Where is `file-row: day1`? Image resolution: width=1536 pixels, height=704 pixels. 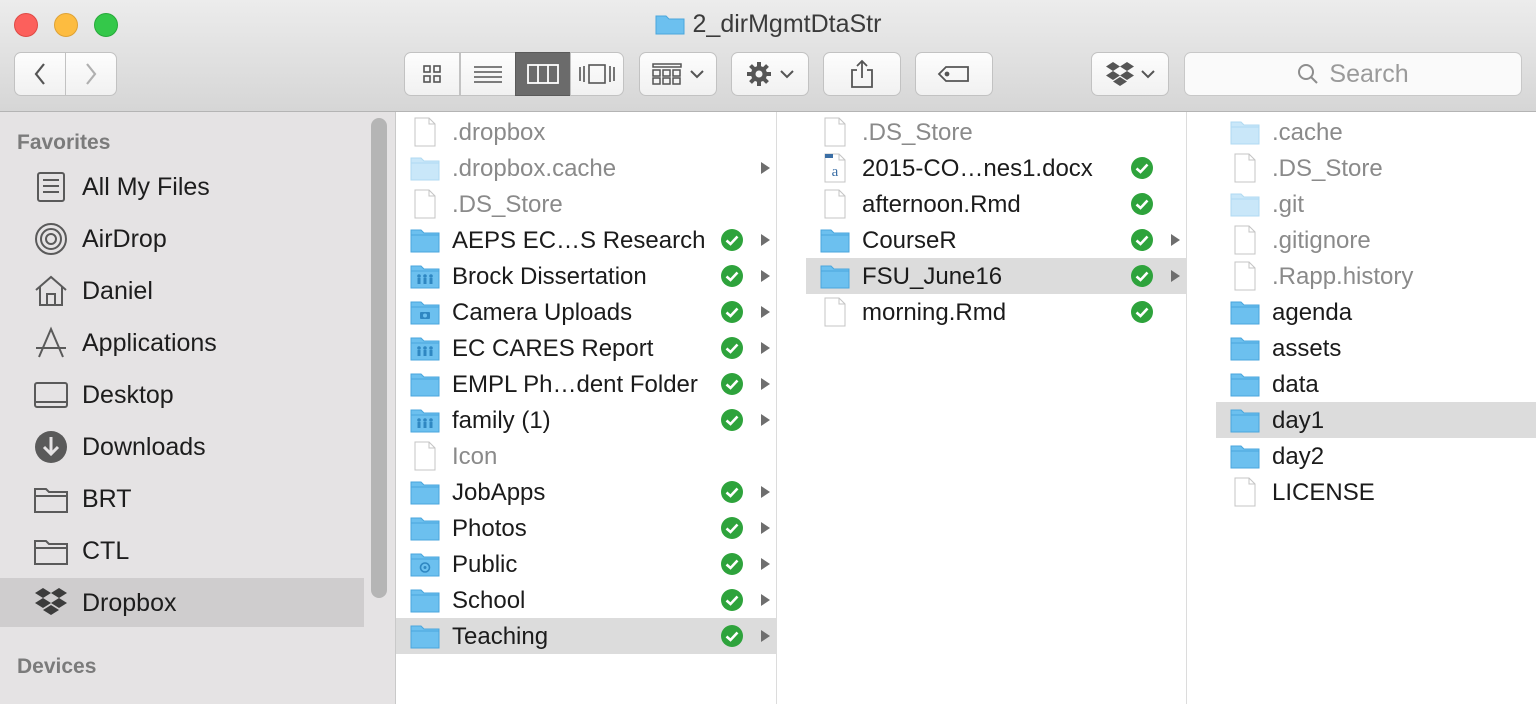 file-row: day1 is located at coordinates (1376, 420).